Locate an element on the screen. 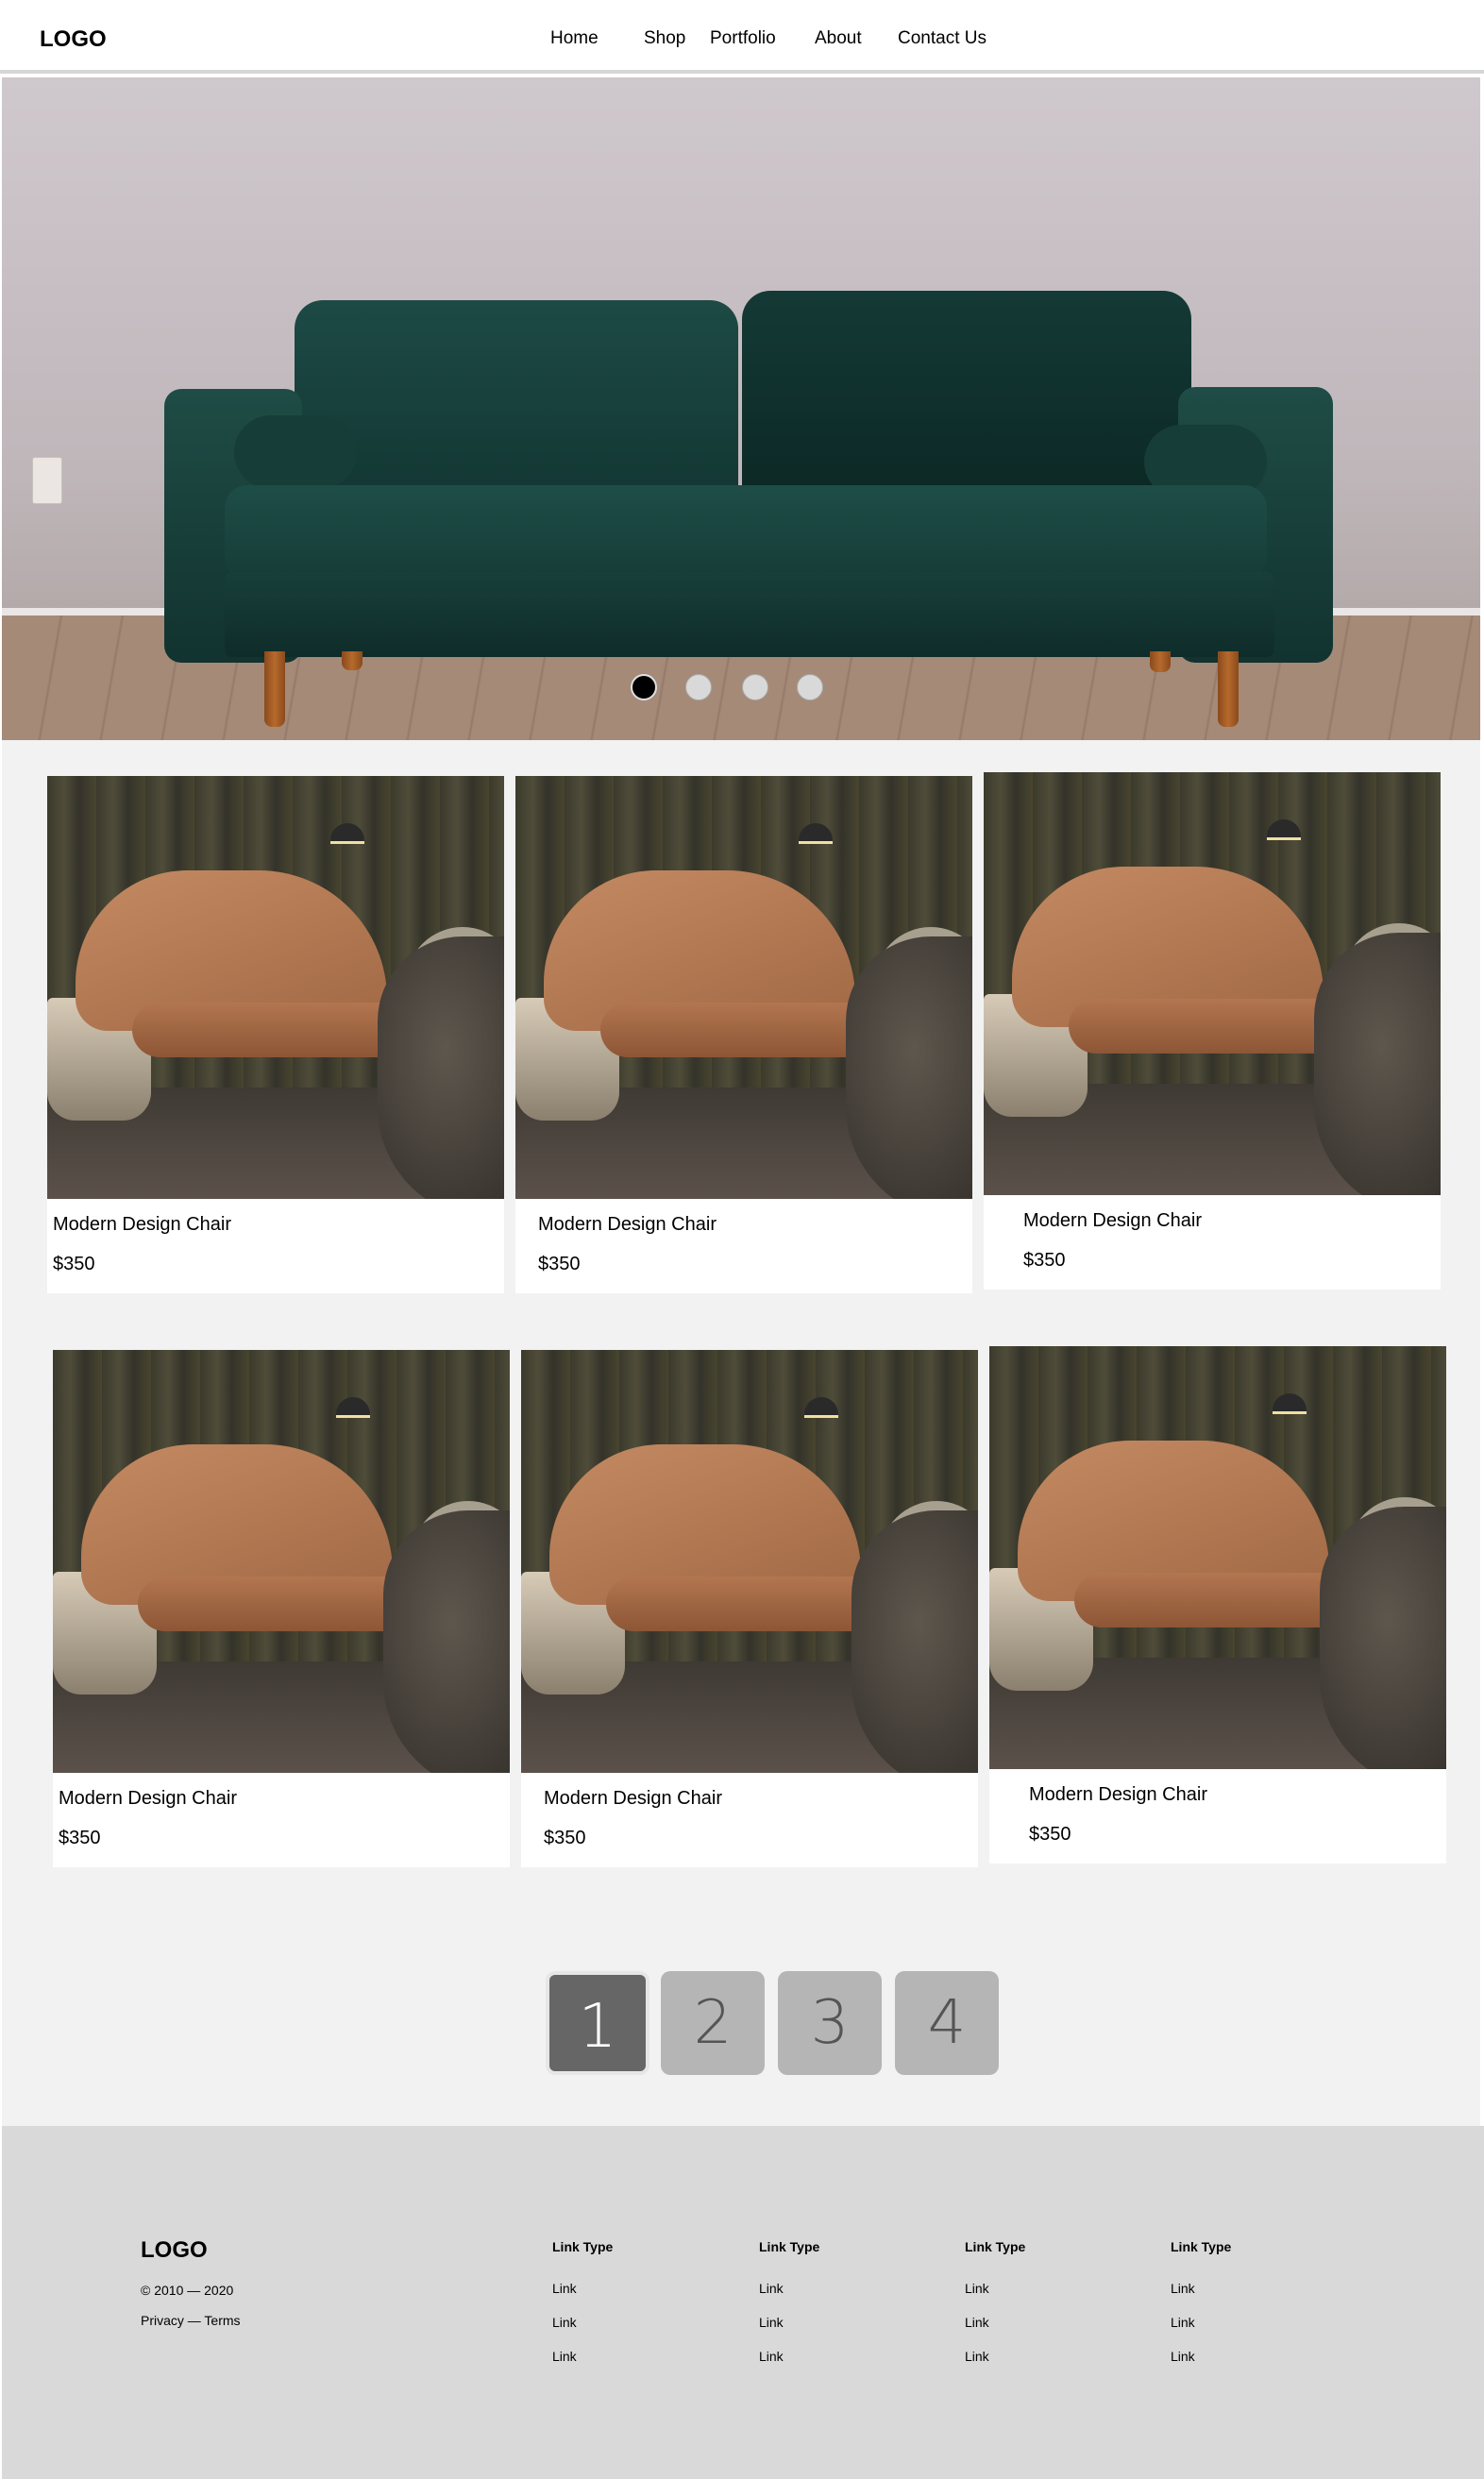  footer-logo: LOGO is located at coordinates (174, 2250).